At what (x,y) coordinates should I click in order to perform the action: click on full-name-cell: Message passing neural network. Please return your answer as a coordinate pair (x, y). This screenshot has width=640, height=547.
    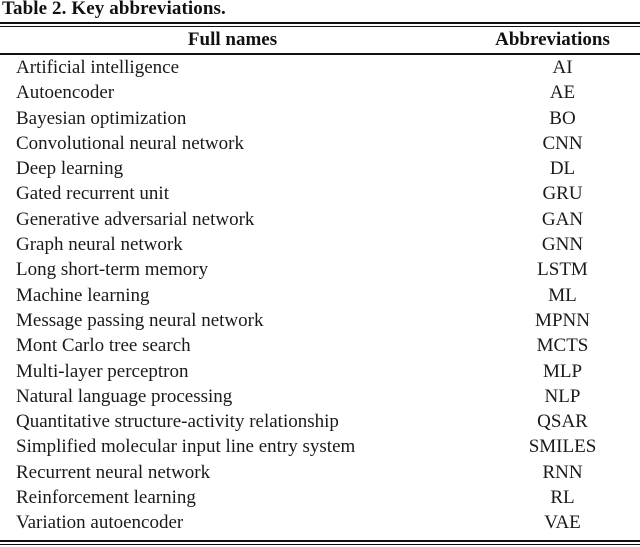
    Looking at the image, I should click on (140, 320).